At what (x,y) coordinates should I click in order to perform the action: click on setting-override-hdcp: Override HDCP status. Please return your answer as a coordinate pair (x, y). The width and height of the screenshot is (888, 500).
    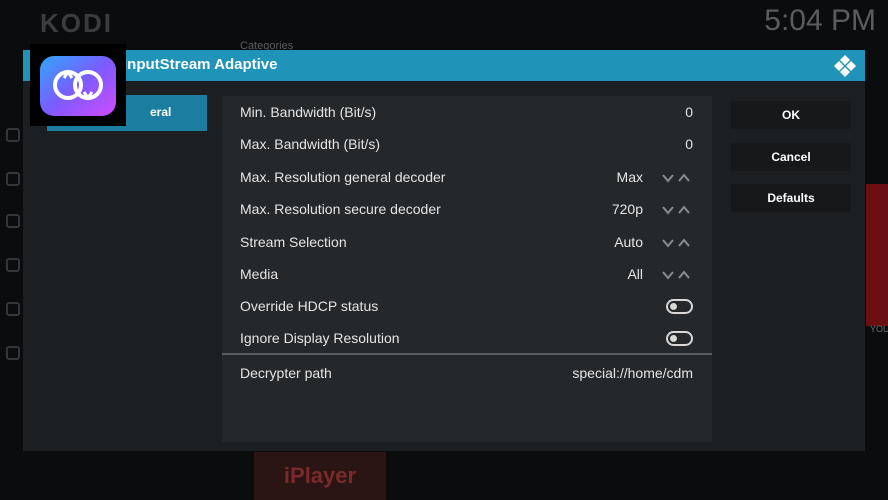
    Looking at the image, I should click on (467, 306).